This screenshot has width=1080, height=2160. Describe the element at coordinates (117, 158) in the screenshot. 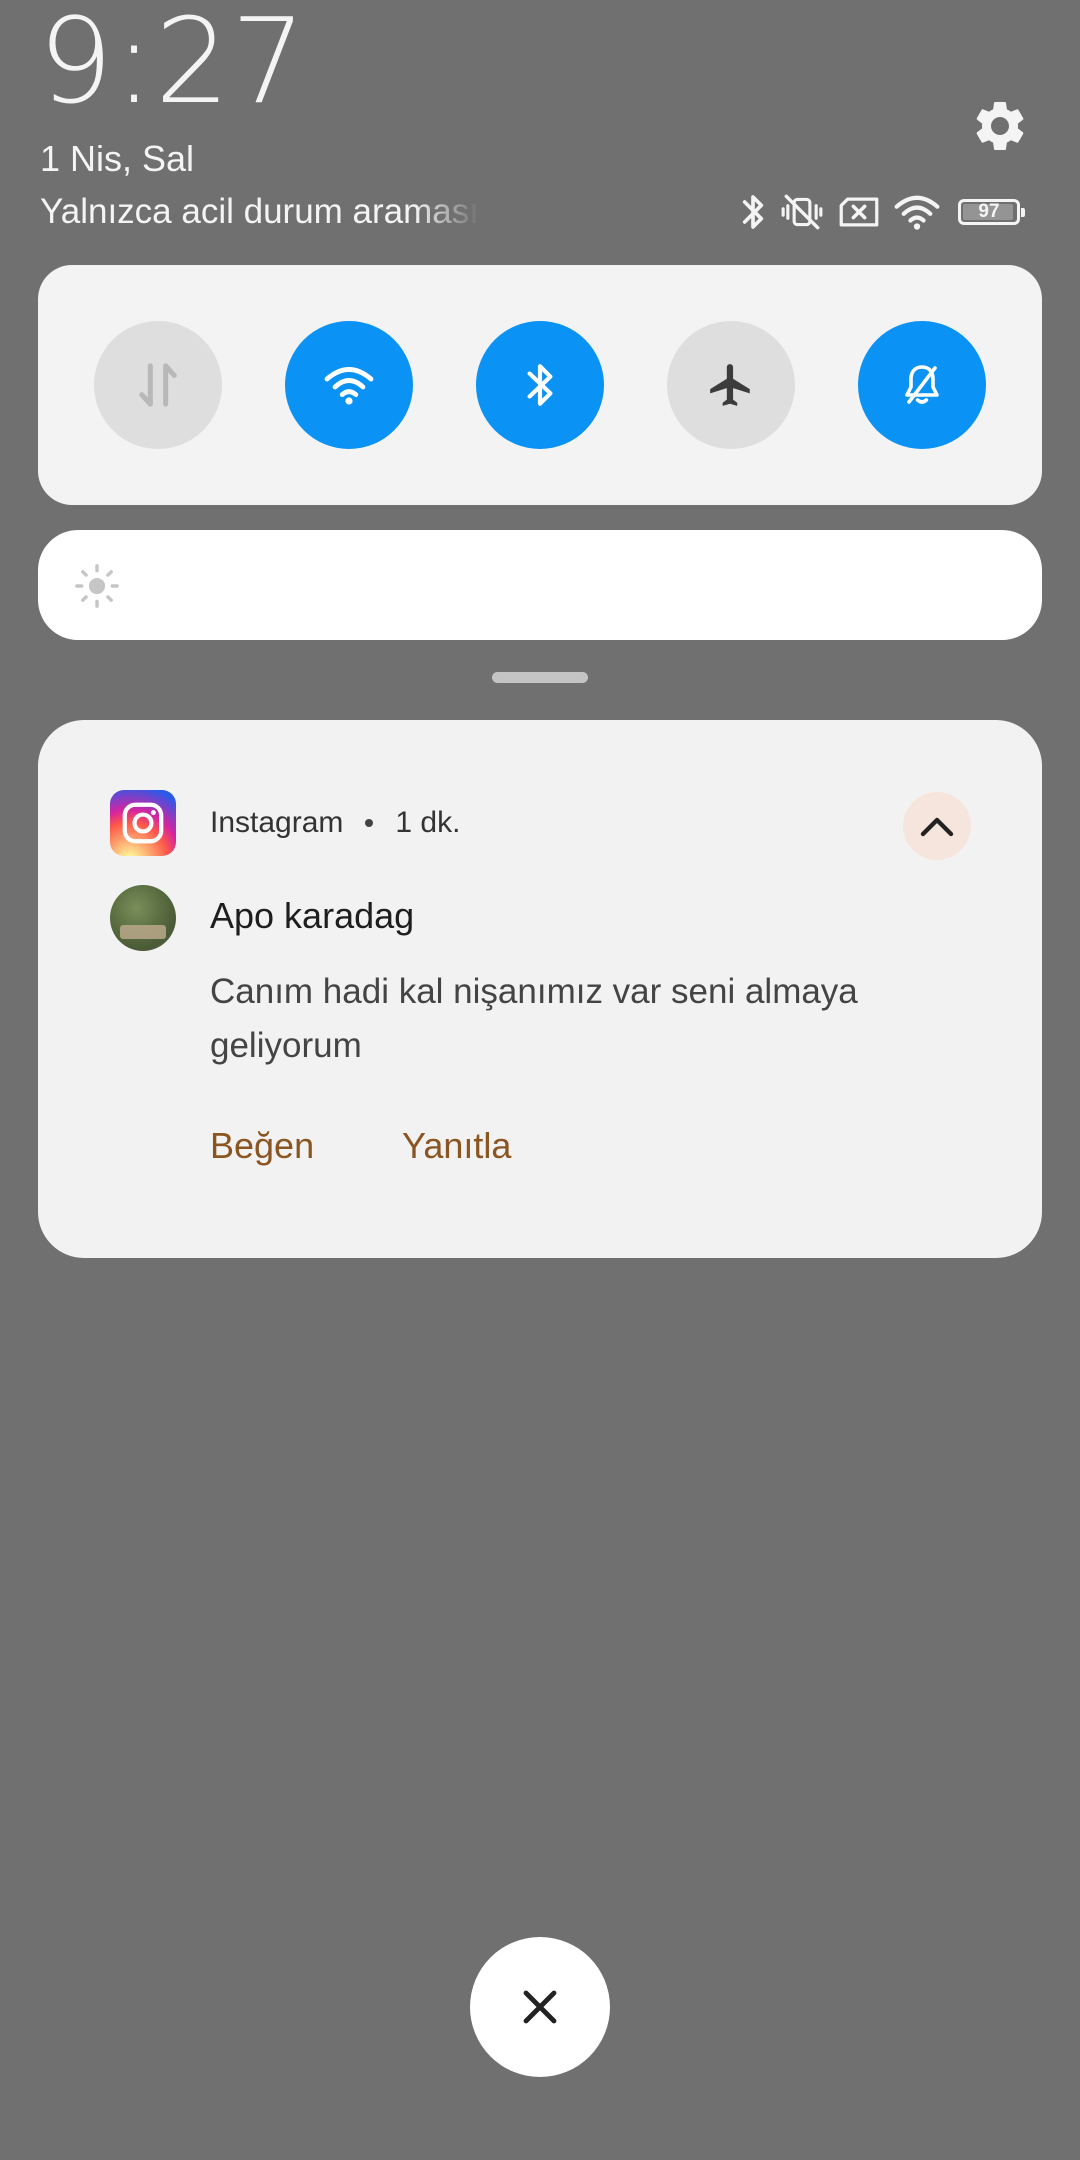

I see `date-label: 1 Nis, Sal` at that location.